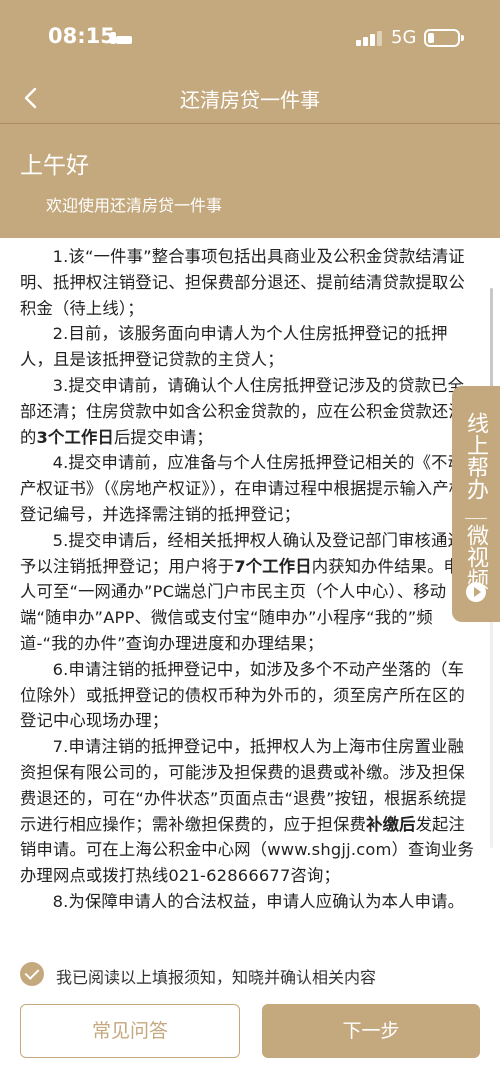 The height and width of the screenshot is (1070, 500). Describe the element at coordinates (370, 38) in the screenshot. I see `signal-icon` at that location.